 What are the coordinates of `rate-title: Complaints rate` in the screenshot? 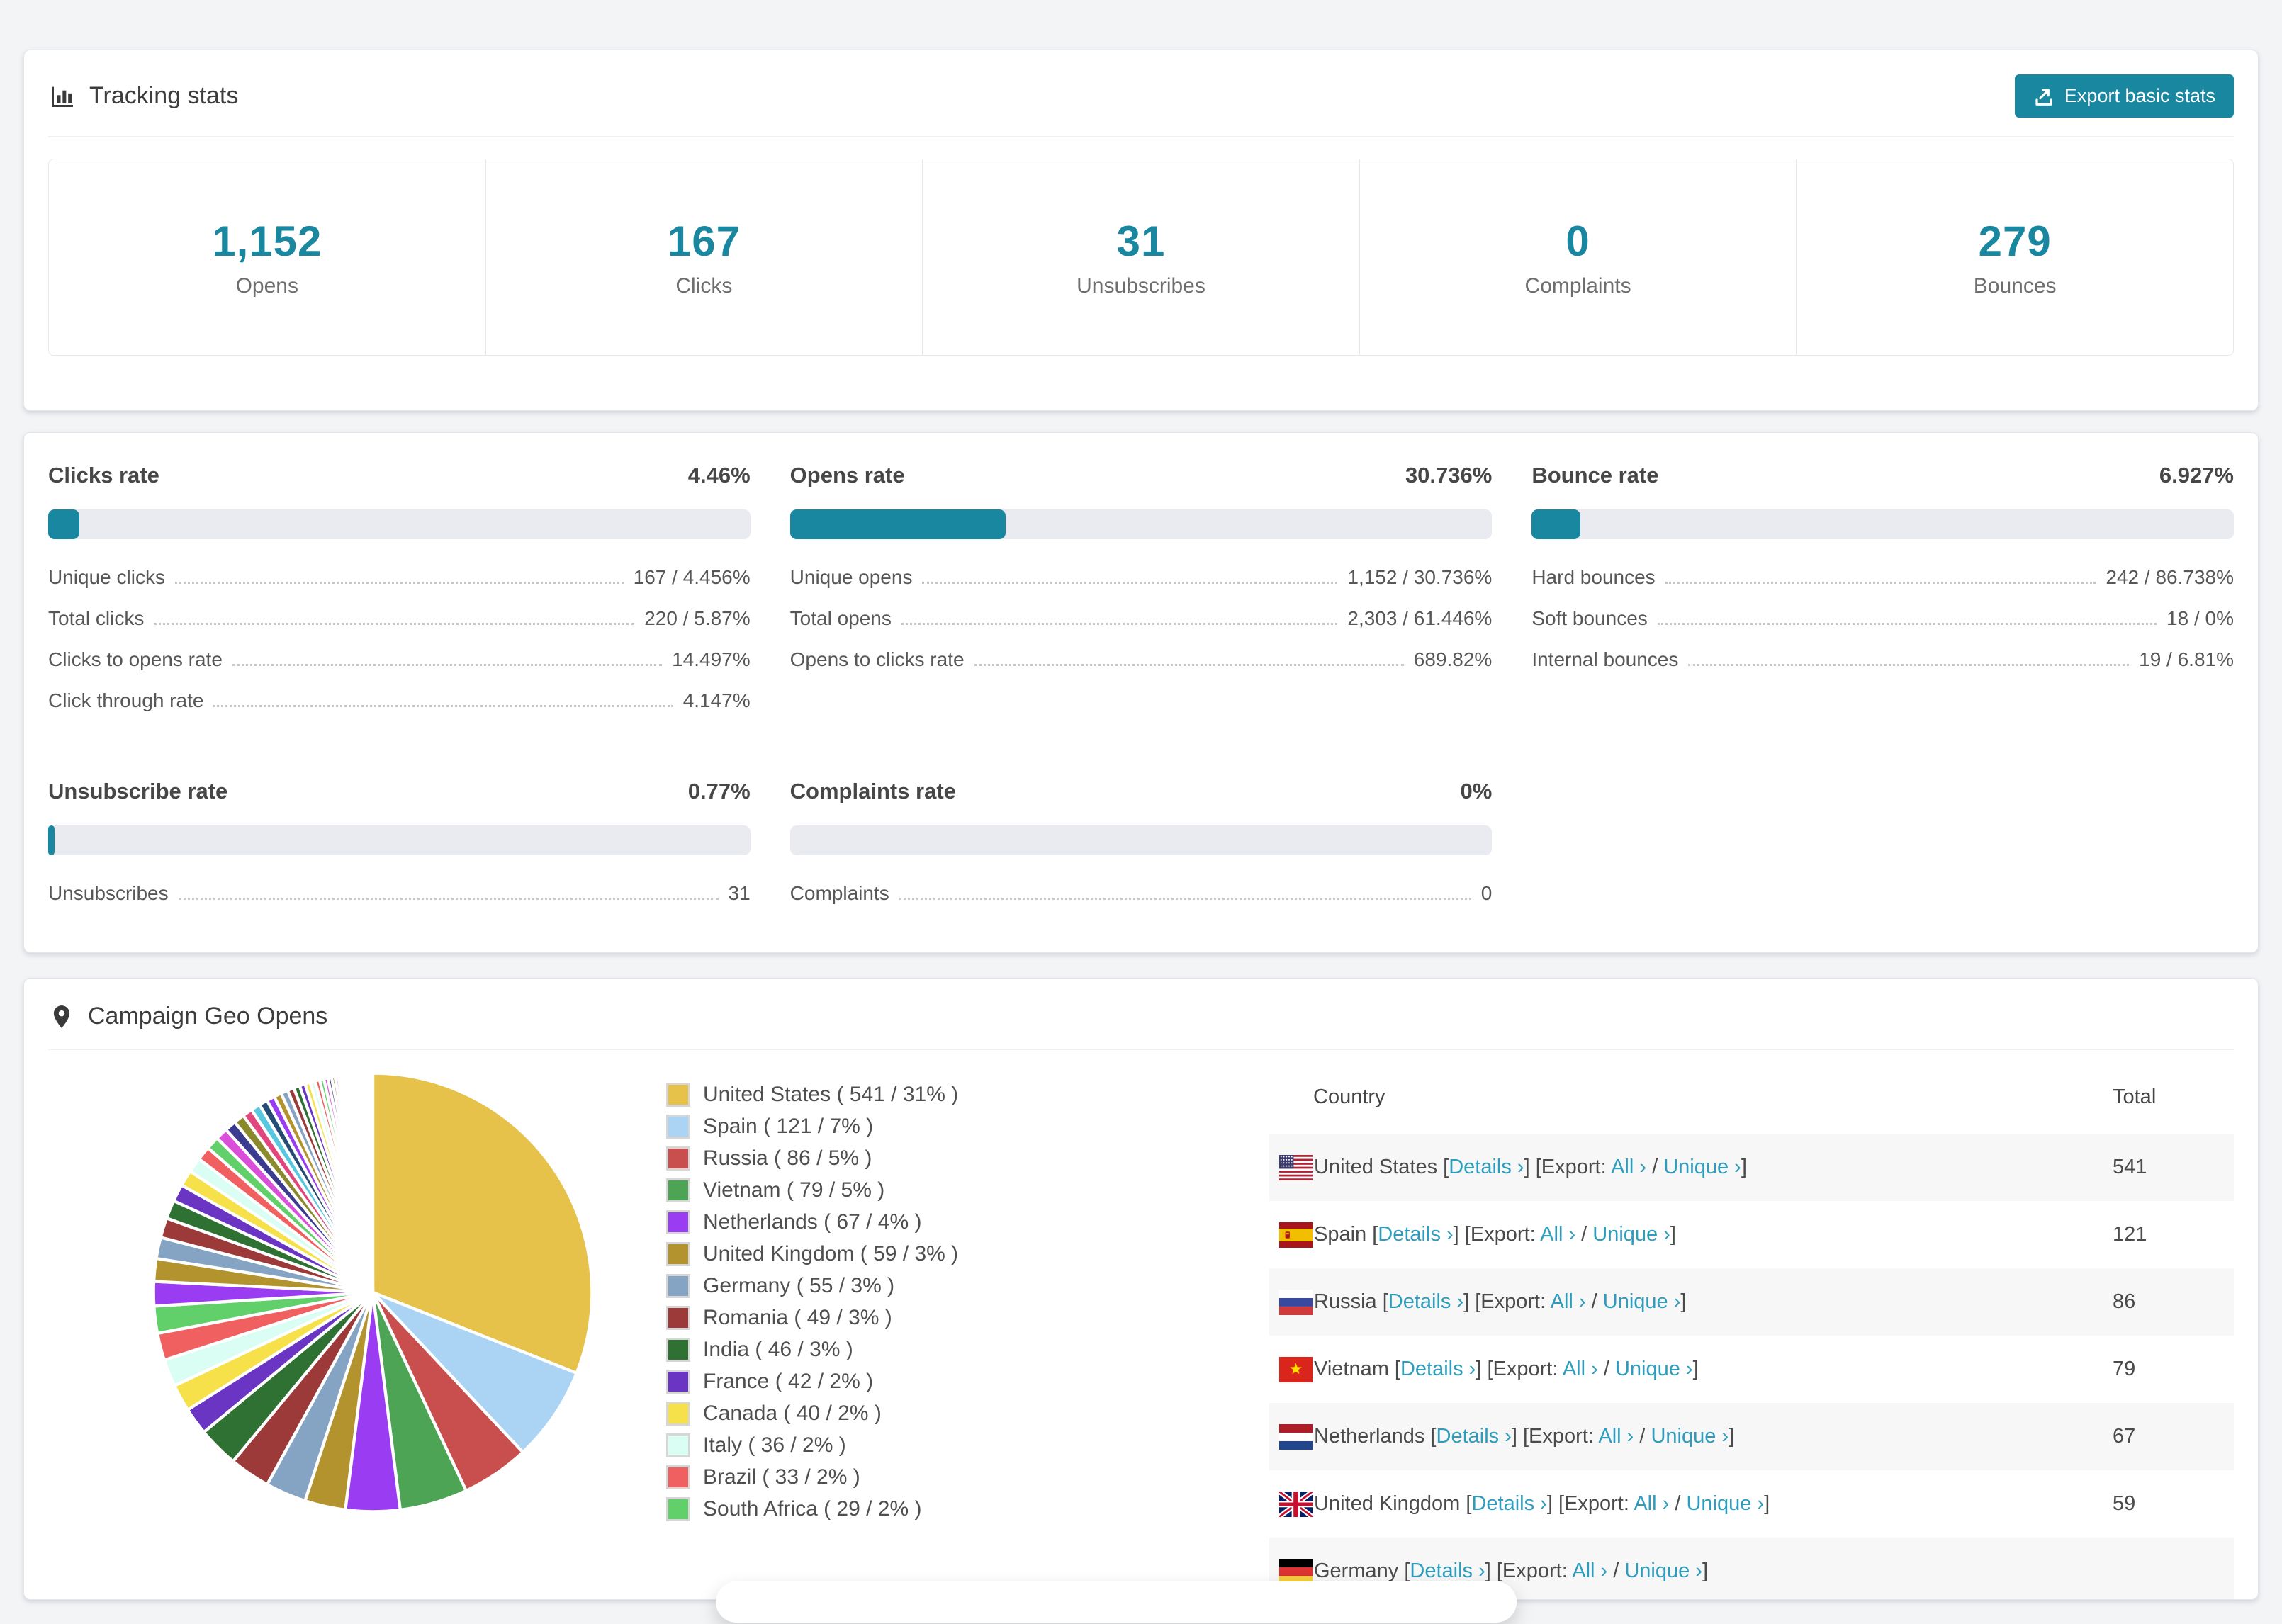 It's located at (872, 791).